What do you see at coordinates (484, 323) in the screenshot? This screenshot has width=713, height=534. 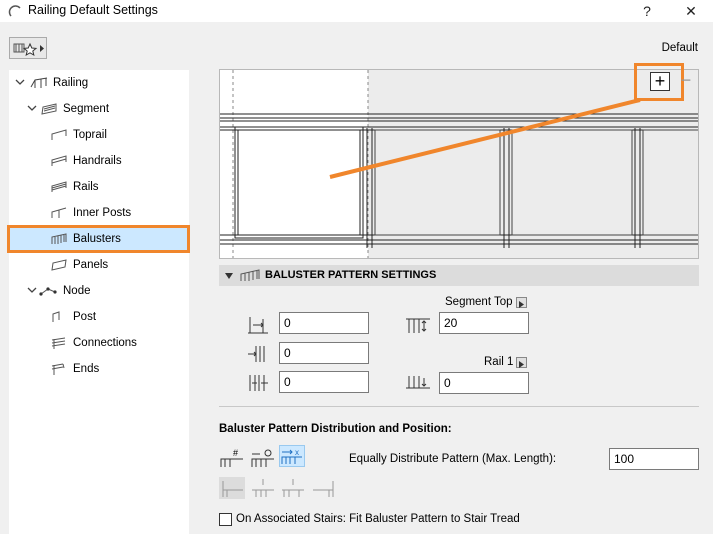 I see `segment-top-input: 20` at bounding box center [484, 323].